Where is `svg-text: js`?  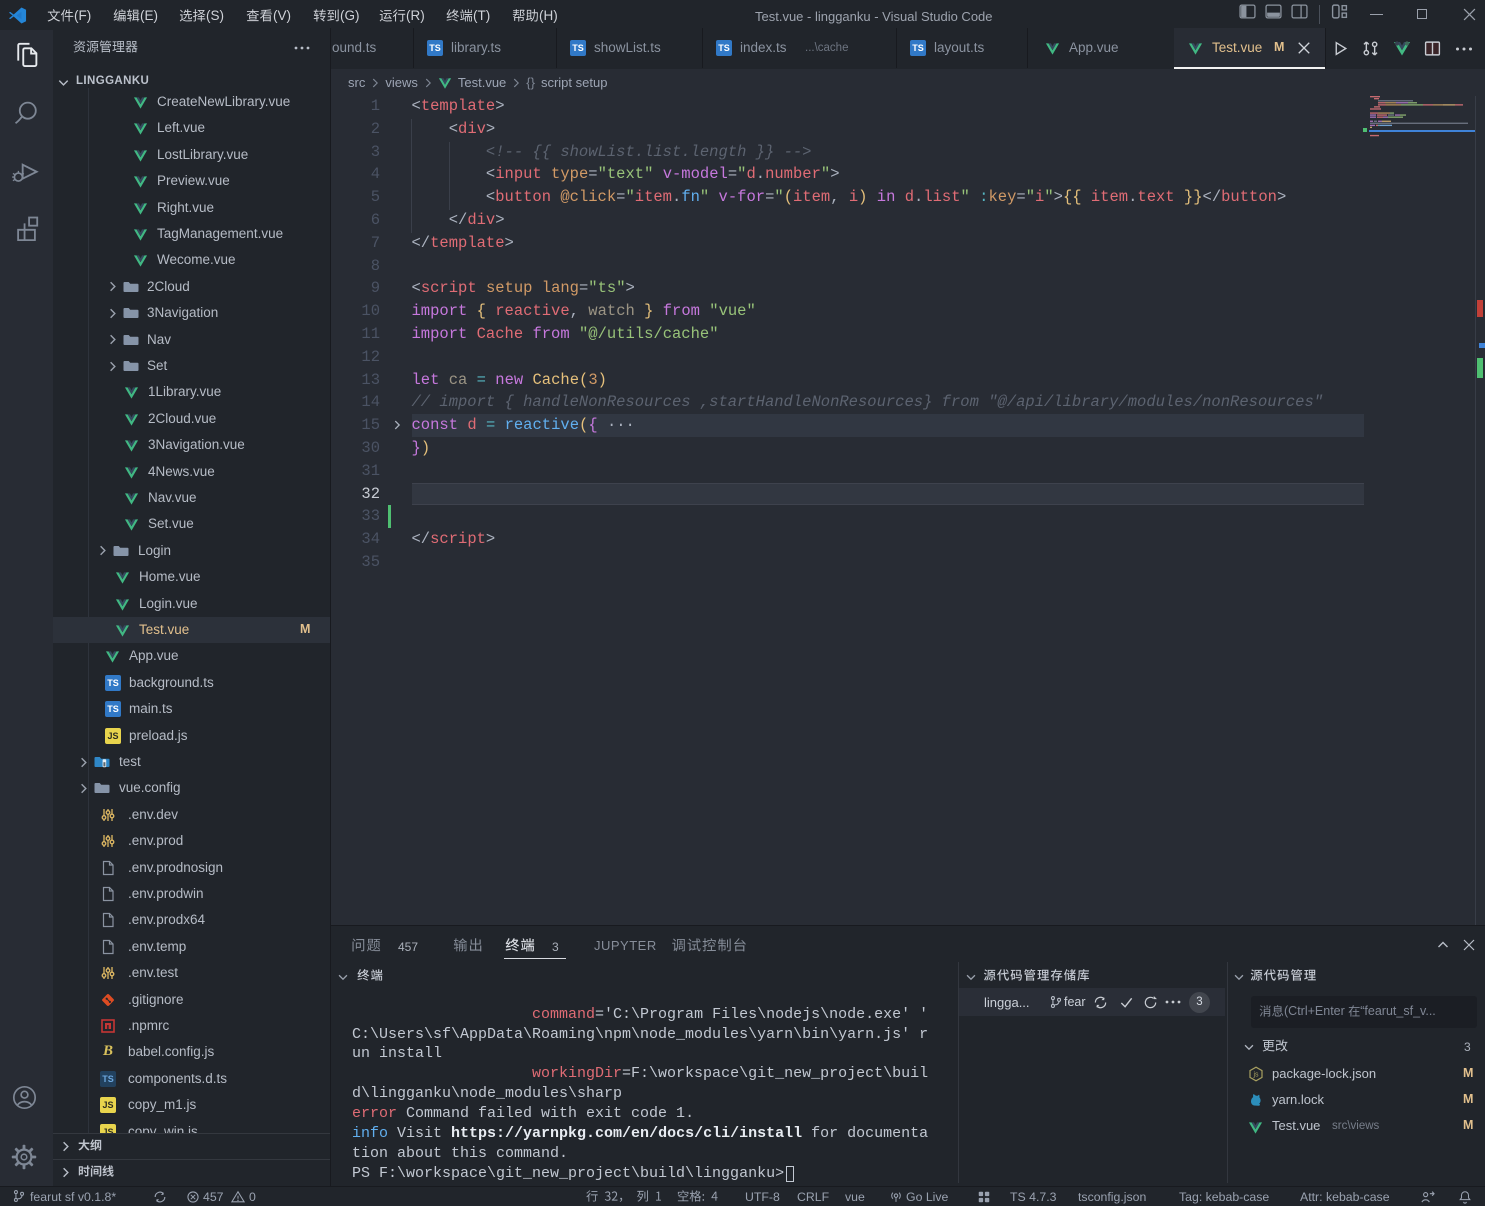
svg-text: js is located at coordinates (1255, 1075).